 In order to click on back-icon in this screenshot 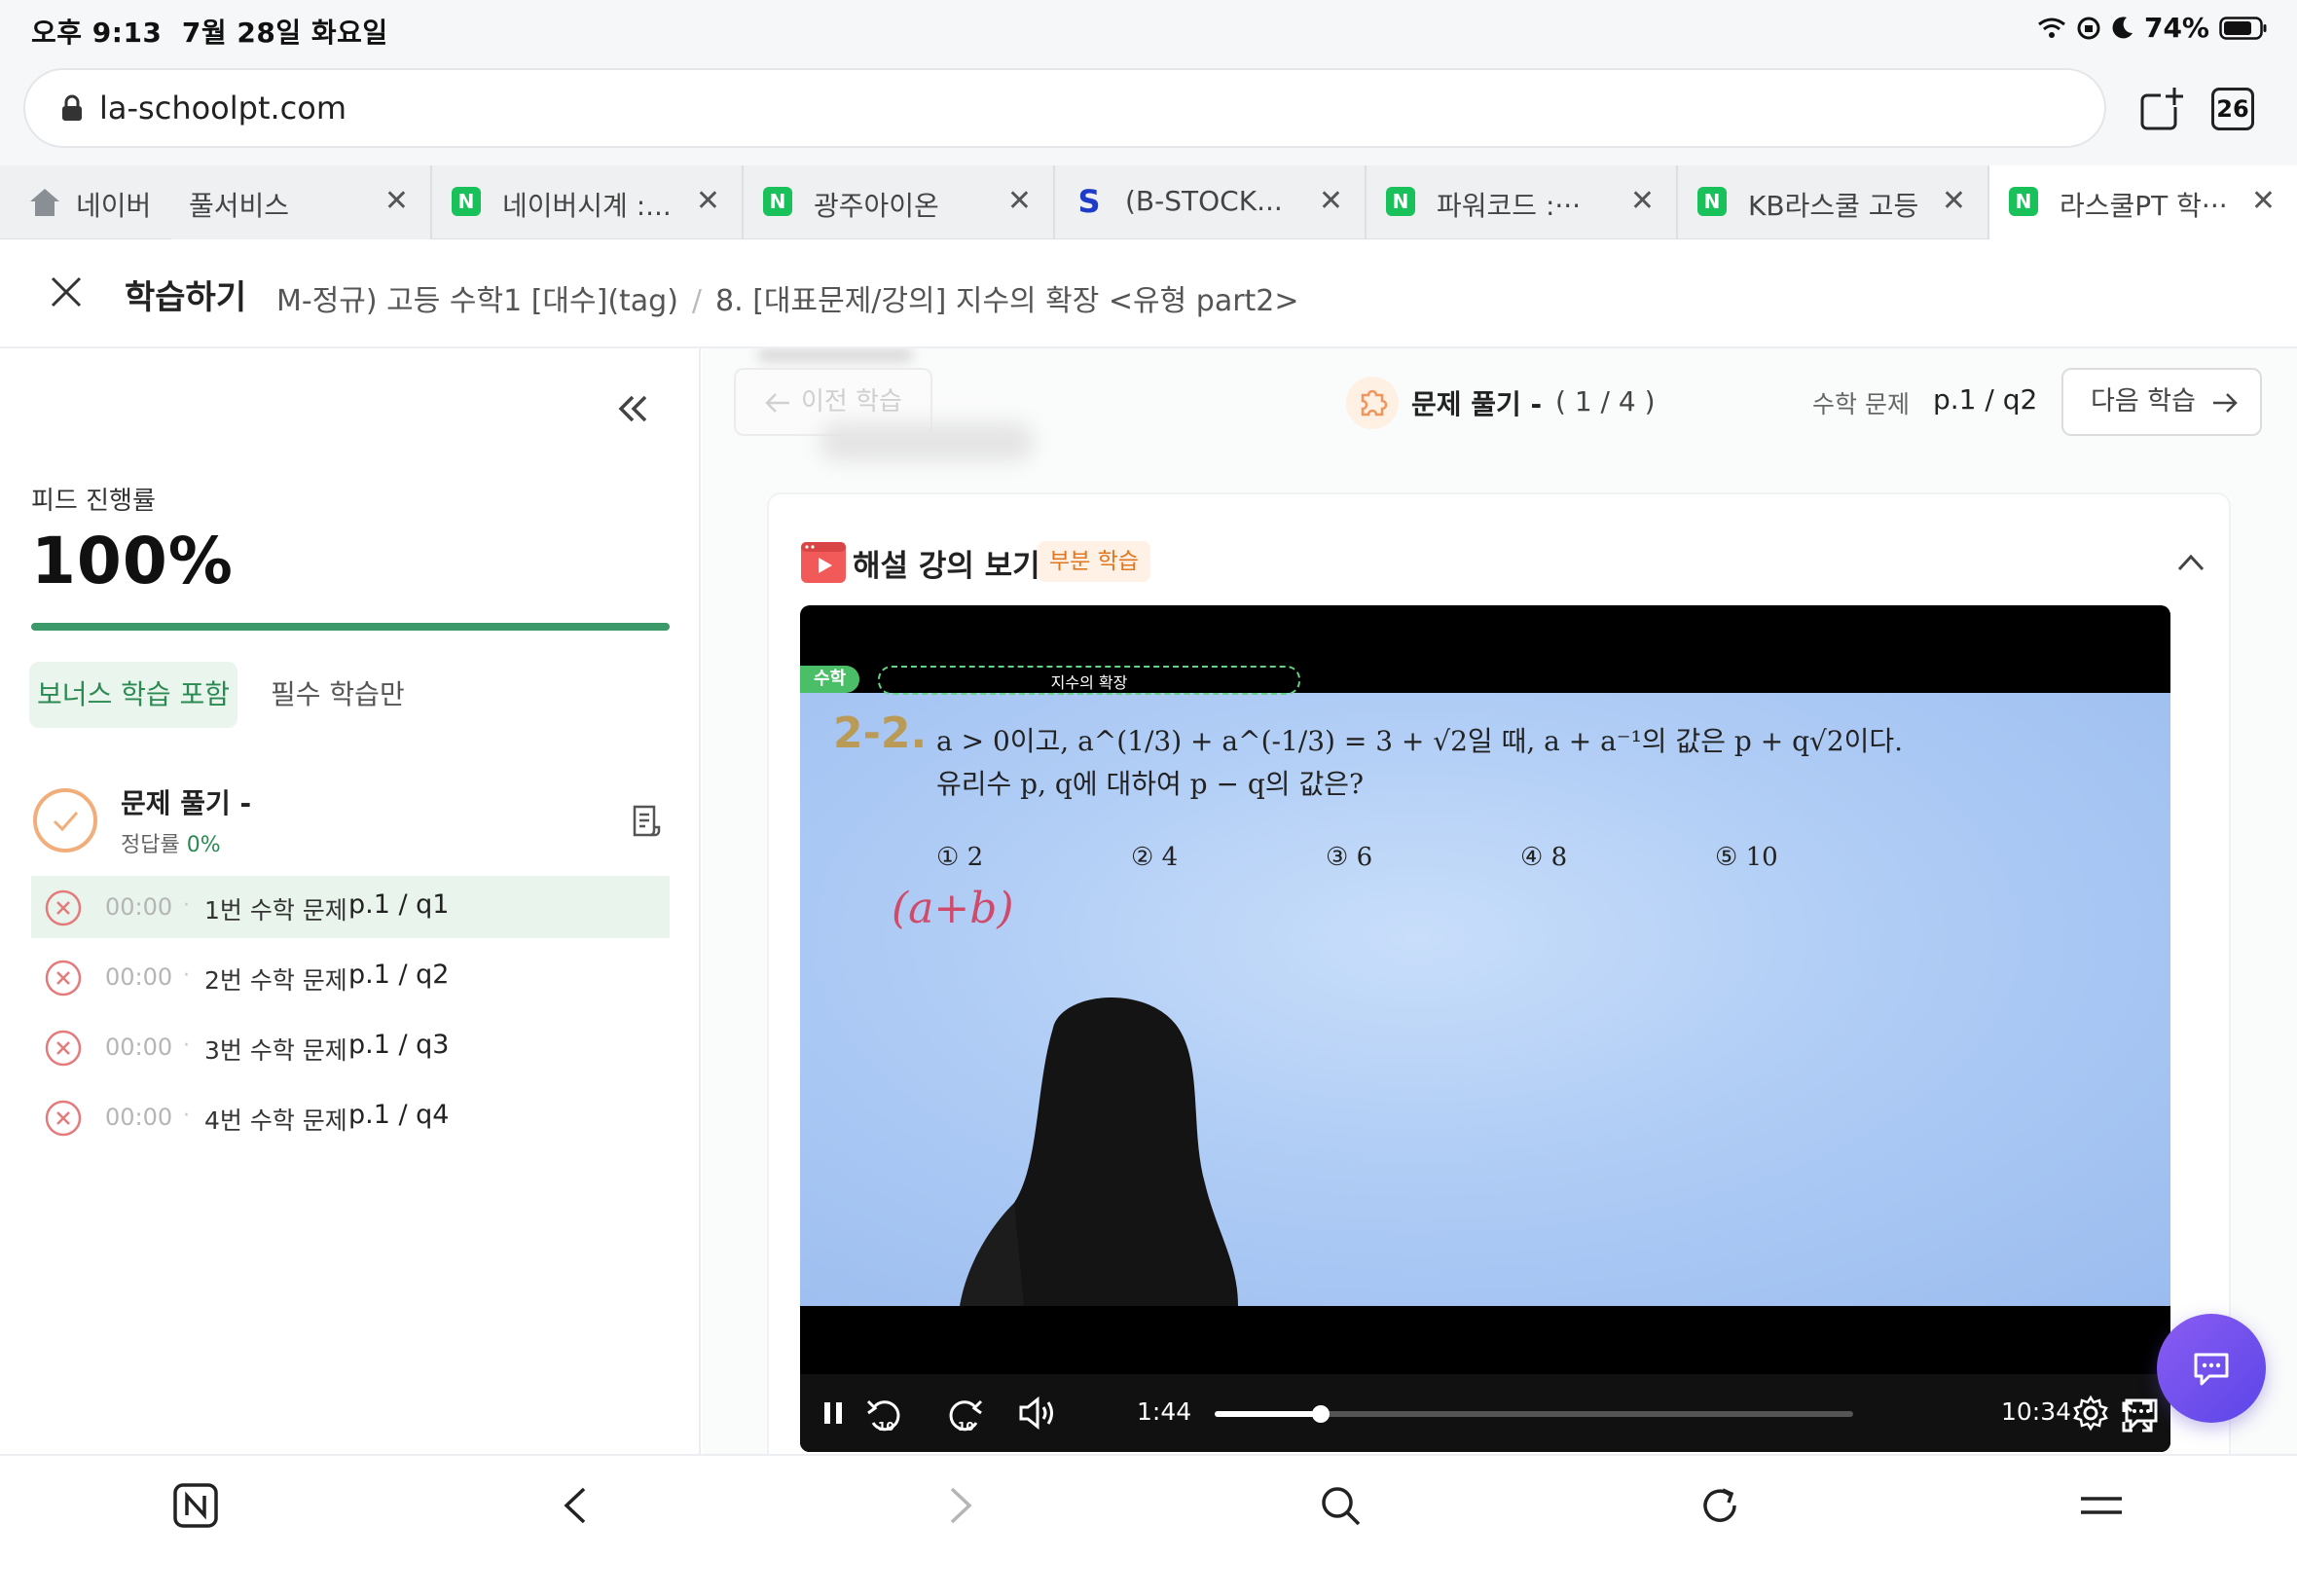, I will do `click(577, 1505)`.